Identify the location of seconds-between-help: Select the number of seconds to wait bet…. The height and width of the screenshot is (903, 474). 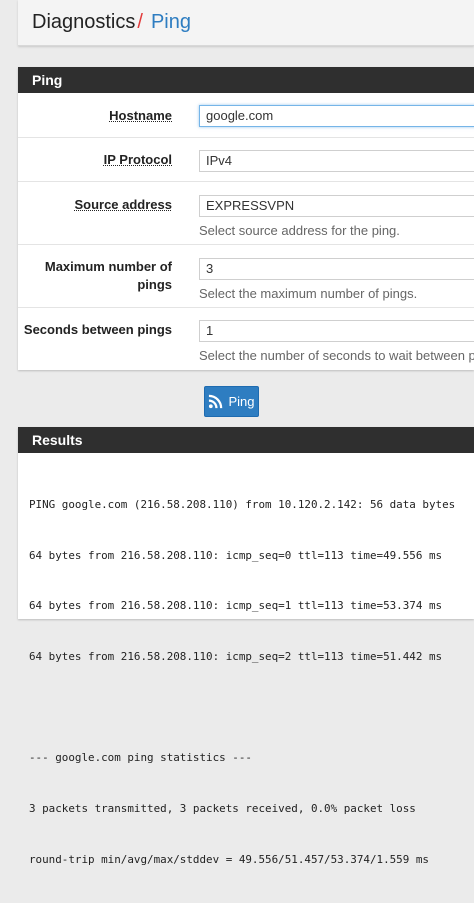
(336, 355).